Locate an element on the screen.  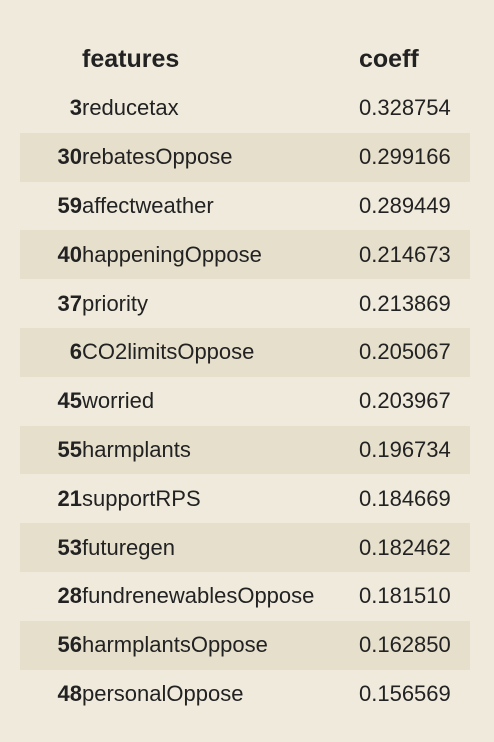
table-row: 3 reducetax 0.328754 is located at coordinates (245, 108).